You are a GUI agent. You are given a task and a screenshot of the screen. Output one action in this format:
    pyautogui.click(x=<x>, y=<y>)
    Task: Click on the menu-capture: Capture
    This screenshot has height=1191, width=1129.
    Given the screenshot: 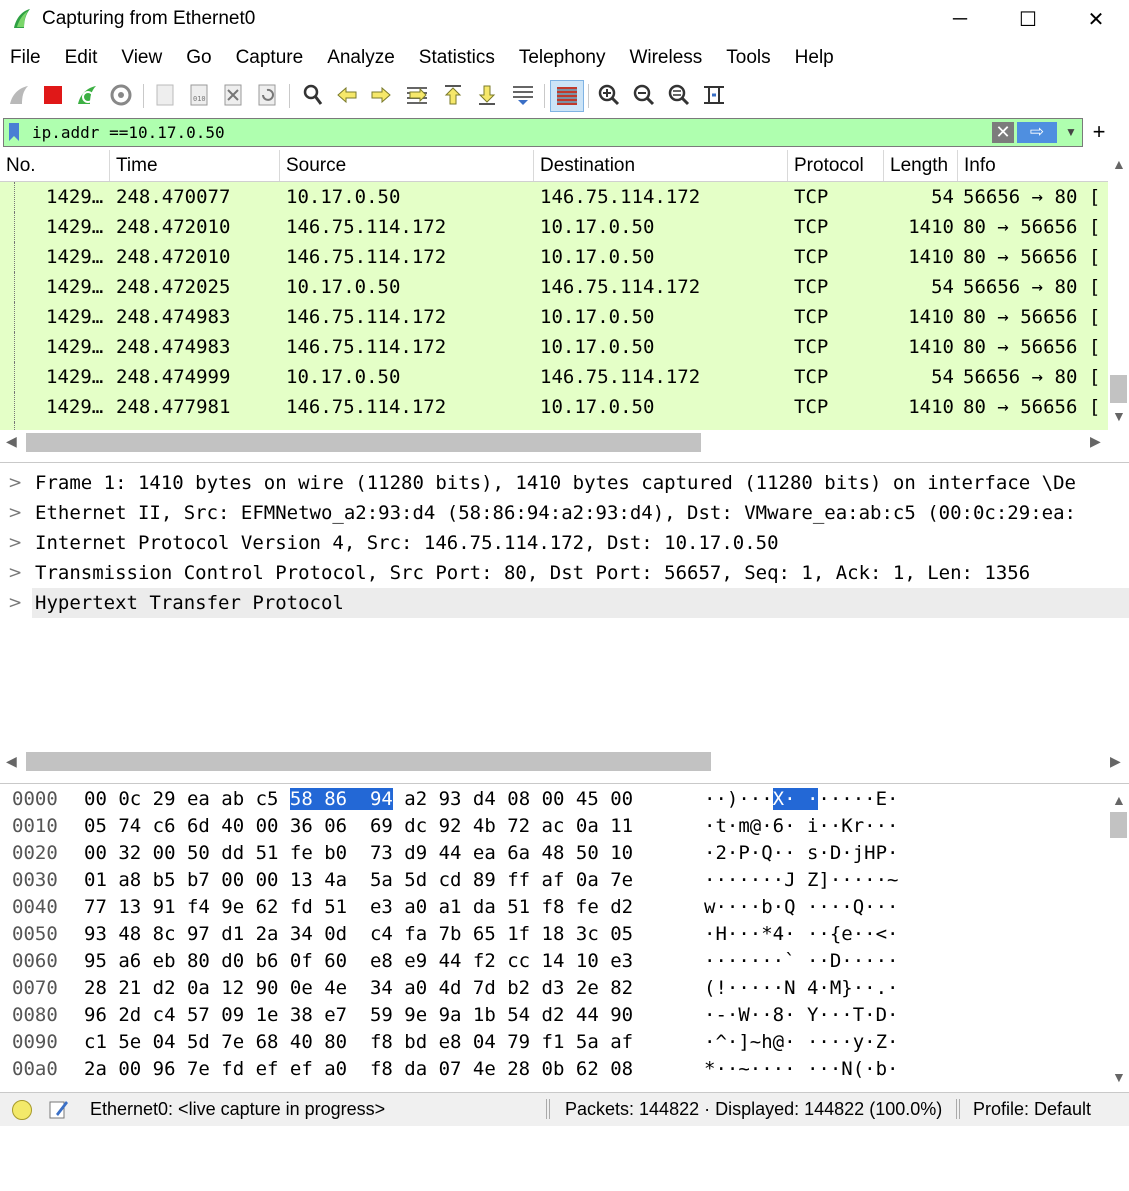 What is the action you would take?
    pyautogui.click(x=270, y=58)
    